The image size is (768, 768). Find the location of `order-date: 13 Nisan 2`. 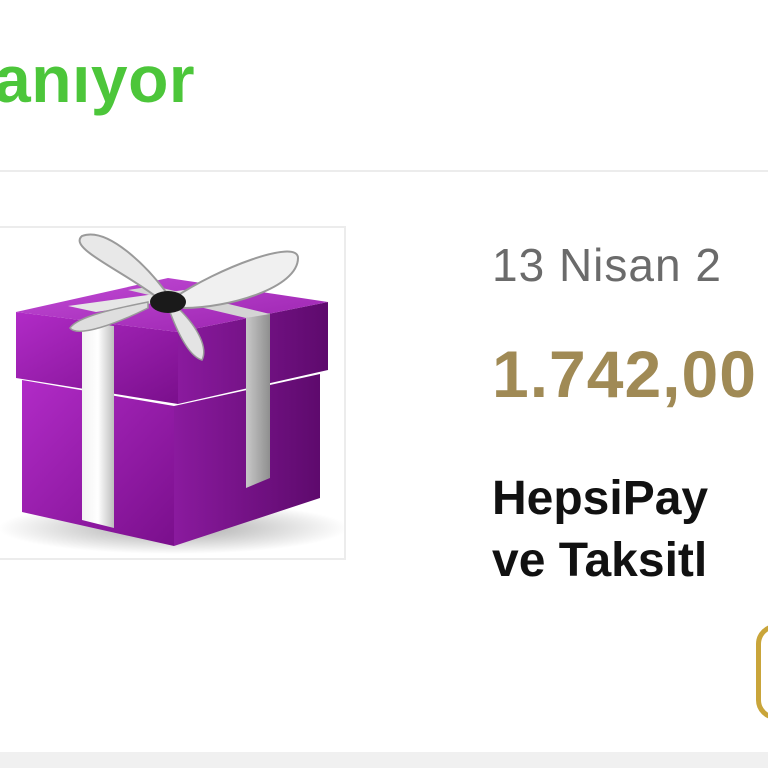

order-date: 13 Nisan 2 is located at coordinates (607, 265).